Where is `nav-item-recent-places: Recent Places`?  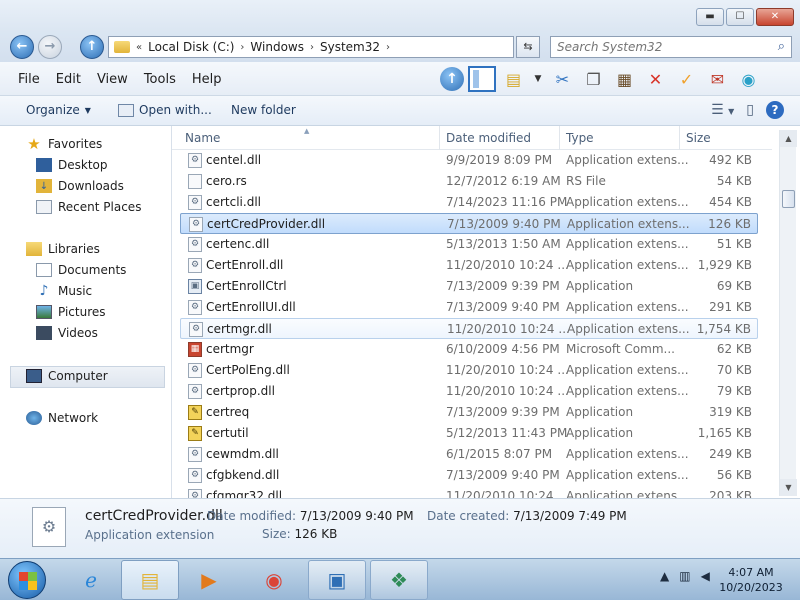 nav-item-recent-places: Recent Places is located at coordinates (88, 207).